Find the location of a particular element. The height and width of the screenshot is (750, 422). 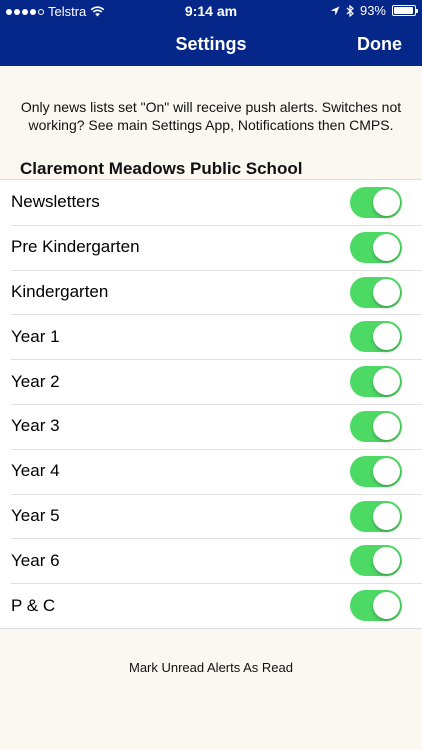

list-item: Year 2 is located at coordinates (211, 381).